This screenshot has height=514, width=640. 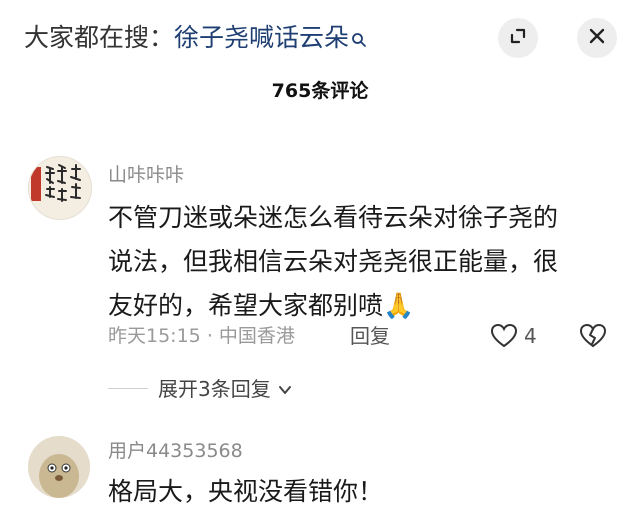 What do you see at coordinates (246, 491) in the screenshot?
I see `comment-content: 格局大，央视没看错你！` at bounding box center [246, 491].